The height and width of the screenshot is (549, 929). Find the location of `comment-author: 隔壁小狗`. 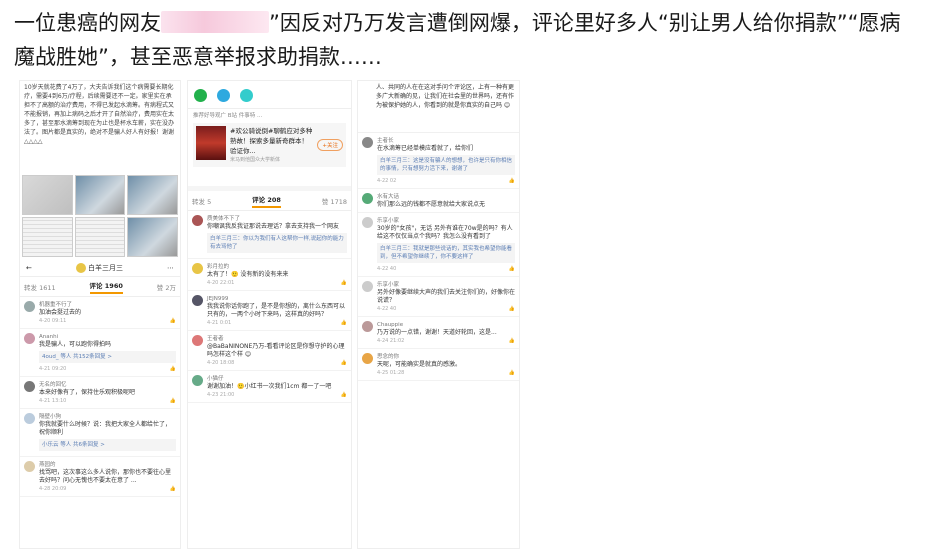

comment-author: 隔壁小狗 is located at coordinates (107, 417).